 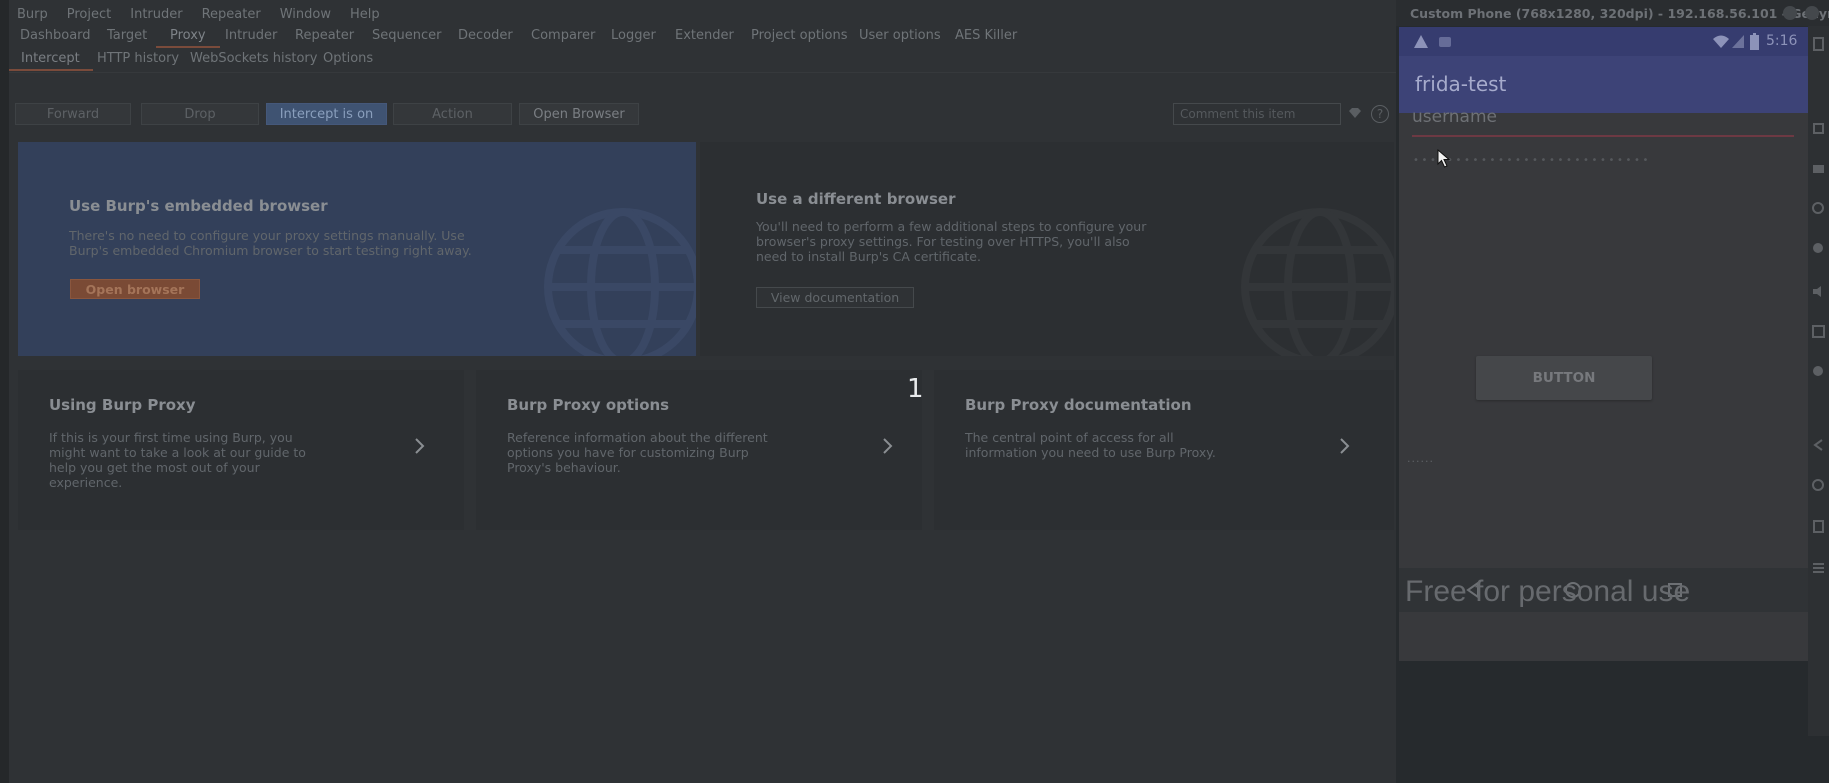 I want to click on tab-aes-killer: AES Killer, so click(x=986, y=35).